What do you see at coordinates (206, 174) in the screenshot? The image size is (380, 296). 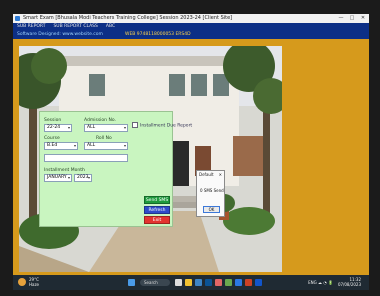 I see `dialog-title: Default` at bounding box center [206, 174].